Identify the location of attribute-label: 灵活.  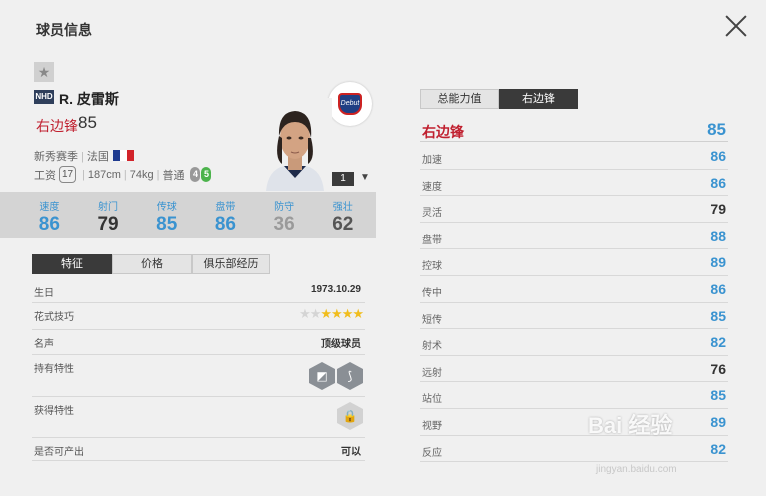
(432, 214).